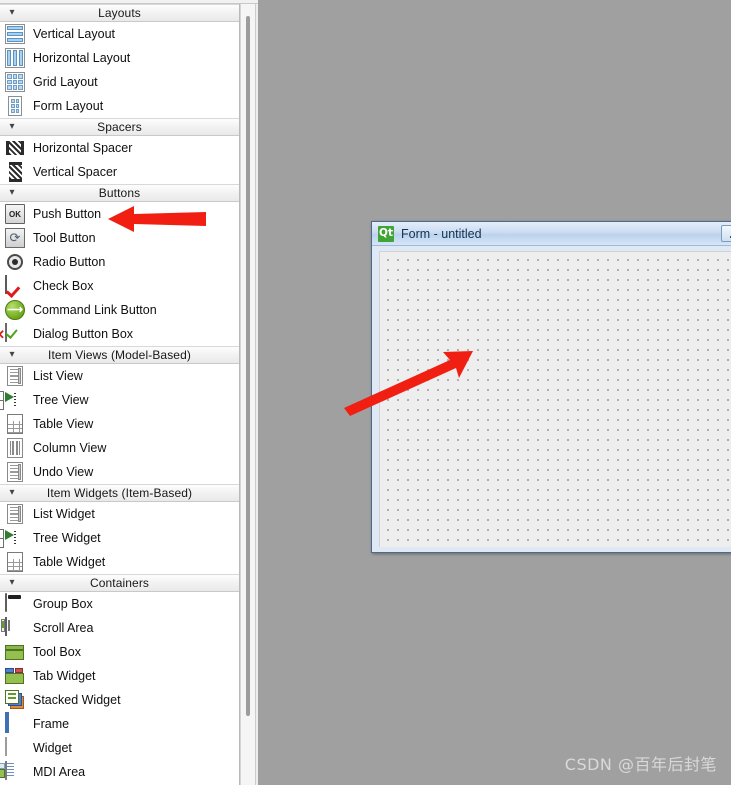  Describe the element at coordinates (119, 583) in the screenshot. I see `section-header-containers: ▾ Containers` at that location.